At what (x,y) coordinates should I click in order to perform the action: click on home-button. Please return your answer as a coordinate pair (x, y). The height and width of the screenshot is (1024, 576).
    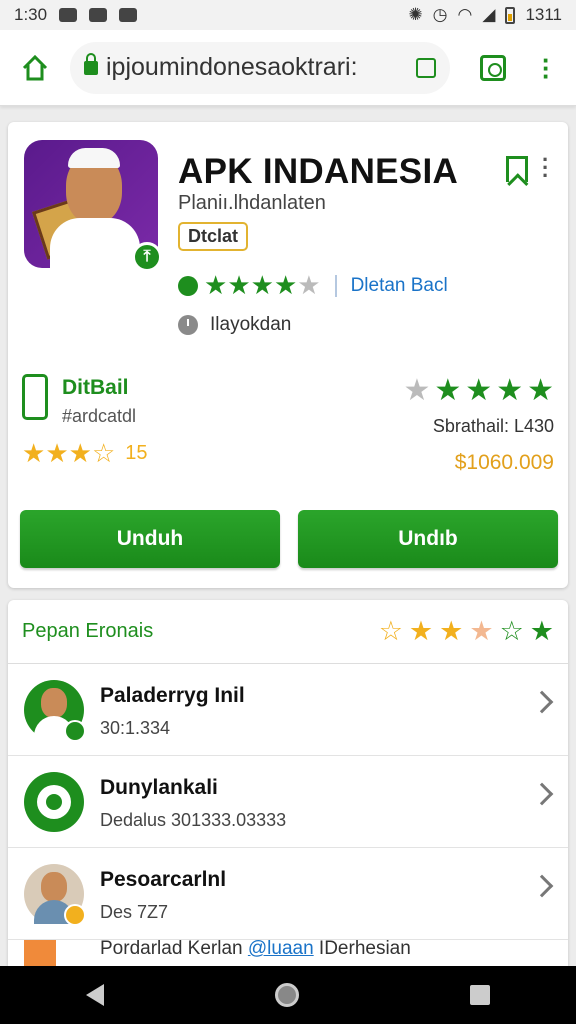
    Looking at the image, I should click on (35, 68).